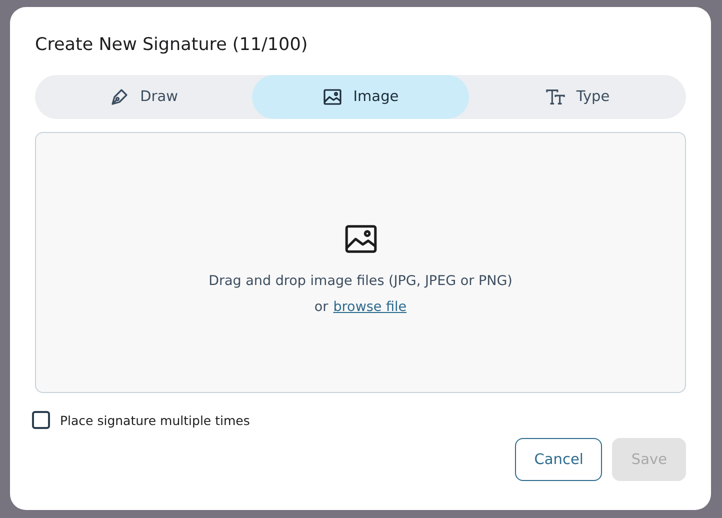  What do you see at coordinates (555, 97) in the screenshot?
I see `text-type-icon` at bounding box center [555, 97].